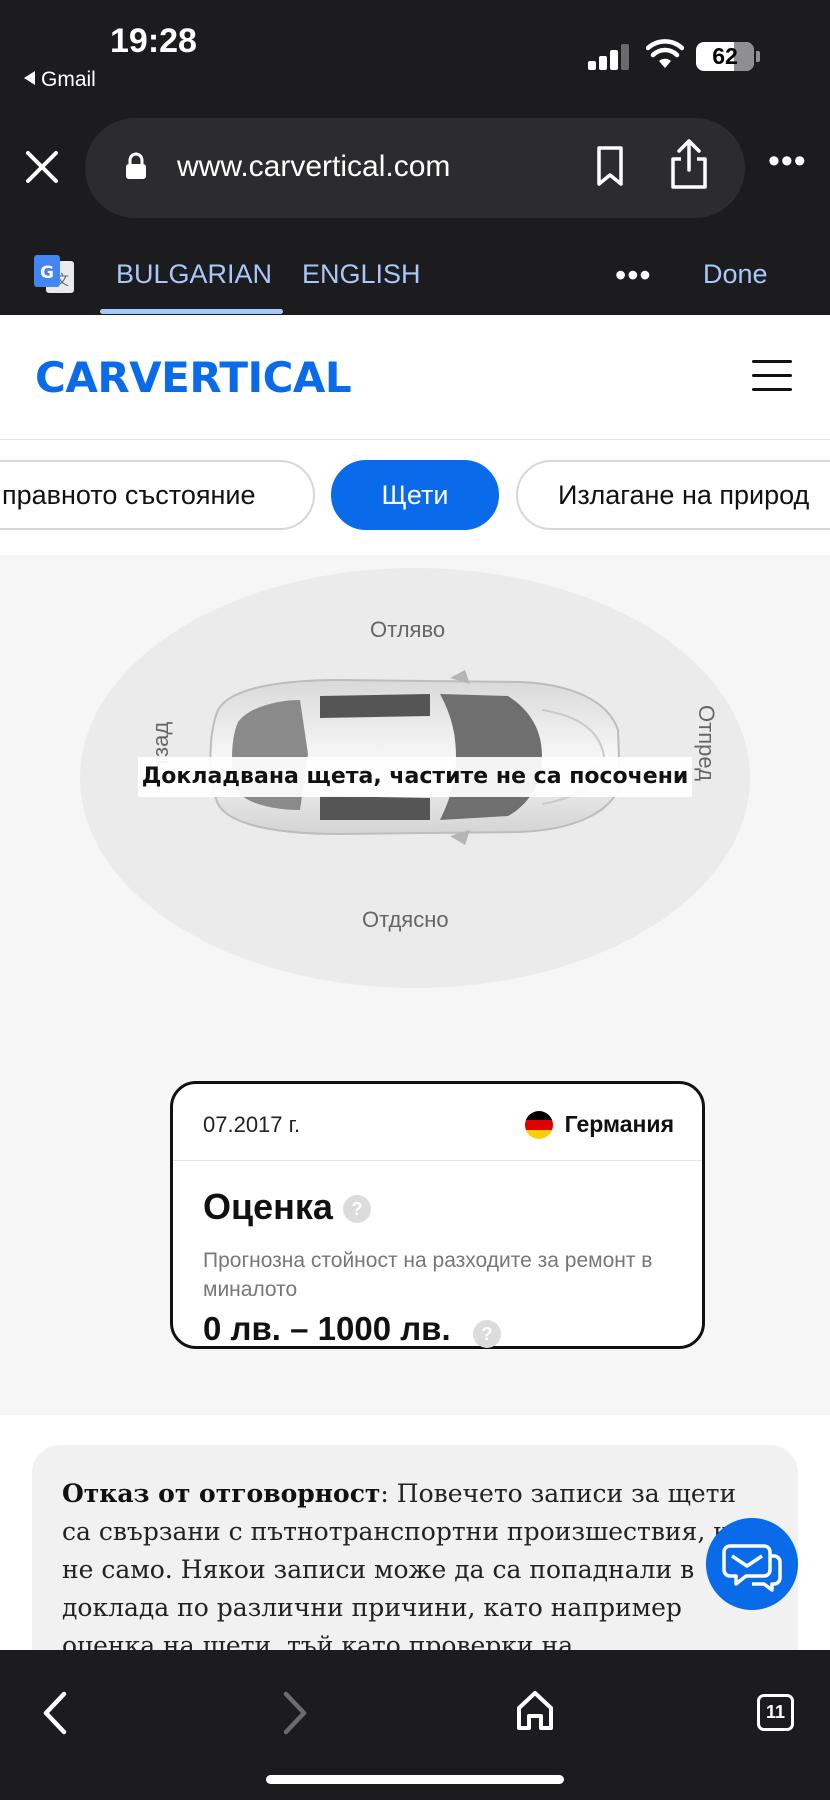 The width and height of the screenshot is (830, 1800). What do you see at coordinates (408, 629) in the screenshot?
I see `label-left-side: Отляво` at bounding box center [408, 629].